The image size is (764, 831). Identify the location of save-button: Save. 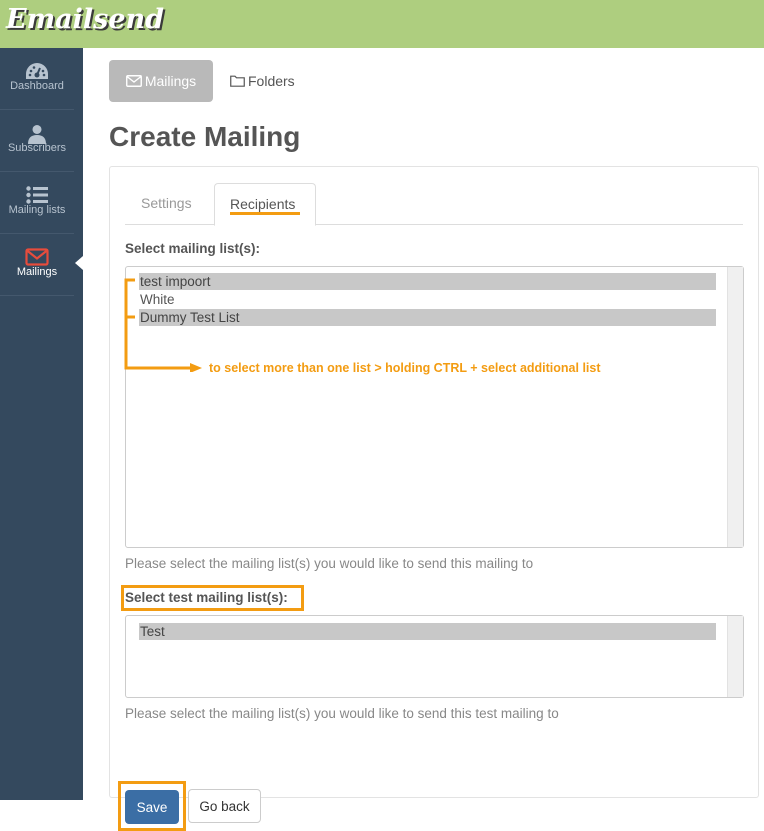
(152, 807).